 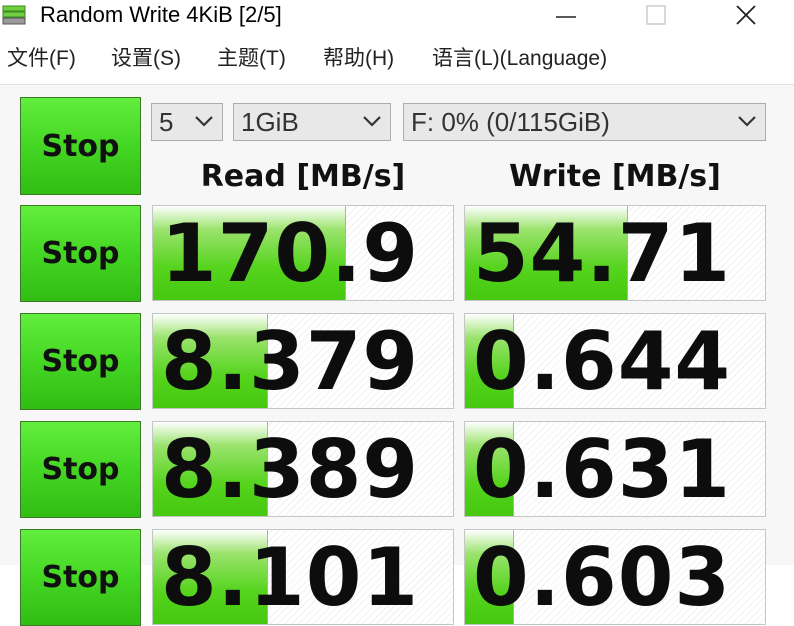 I want to click on menu-help: 帮助(H), so click(x=358, y=59).